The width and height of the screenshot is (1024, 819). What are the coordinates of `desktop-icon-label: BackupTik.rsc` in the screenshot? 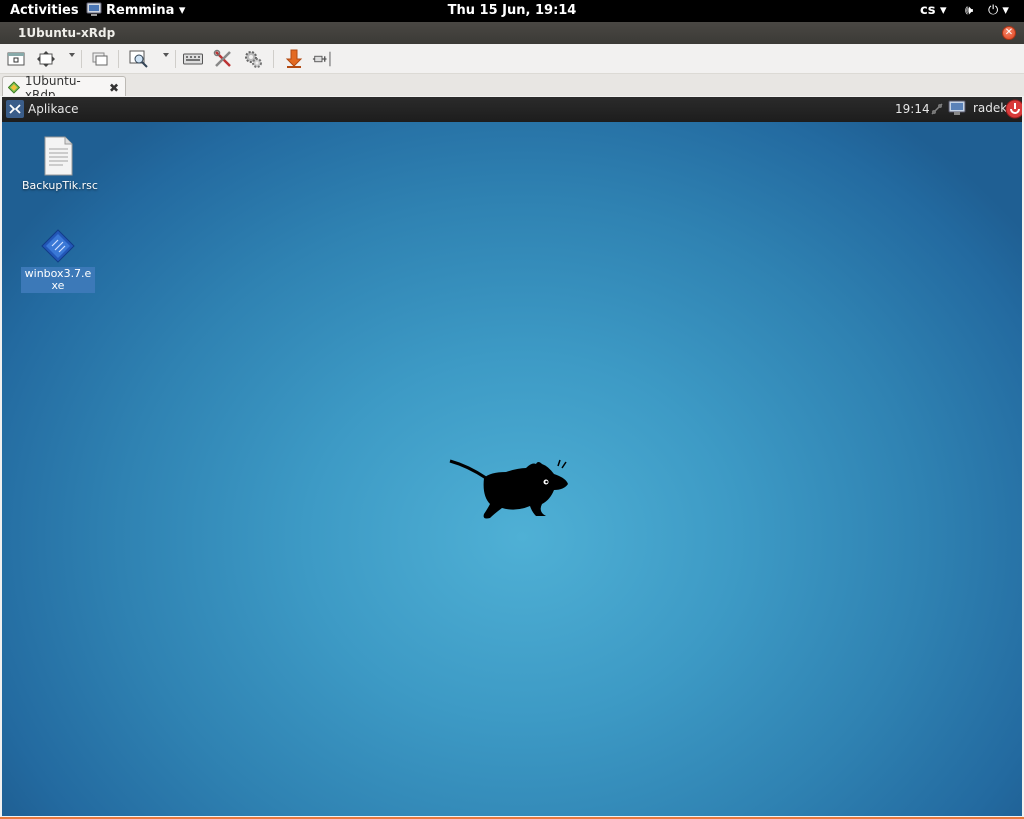 It's located at (60, 185).